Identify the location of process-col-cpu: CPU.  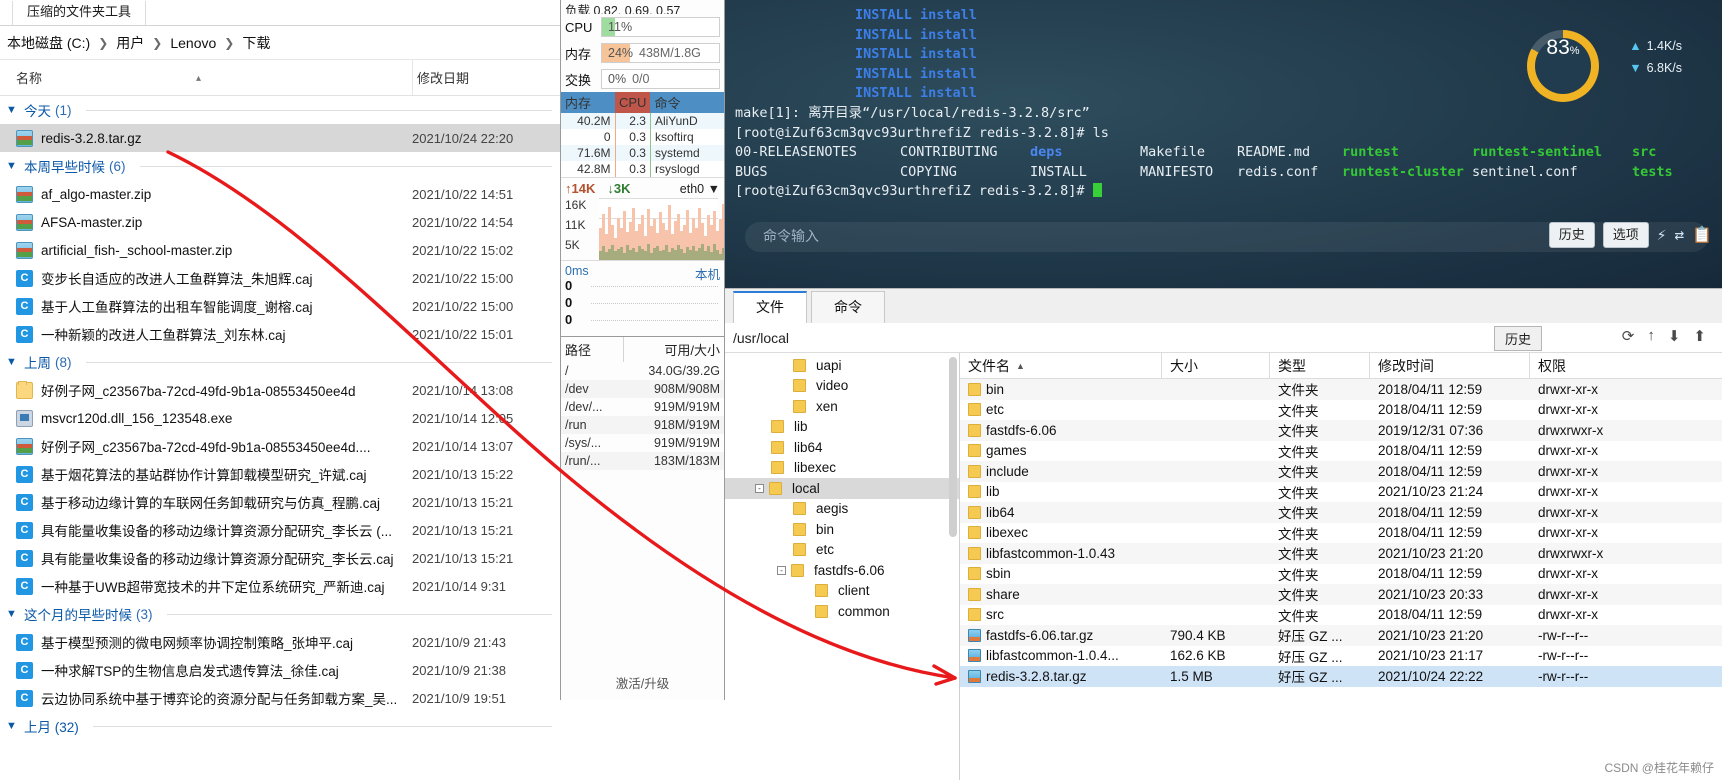
(633, 102).